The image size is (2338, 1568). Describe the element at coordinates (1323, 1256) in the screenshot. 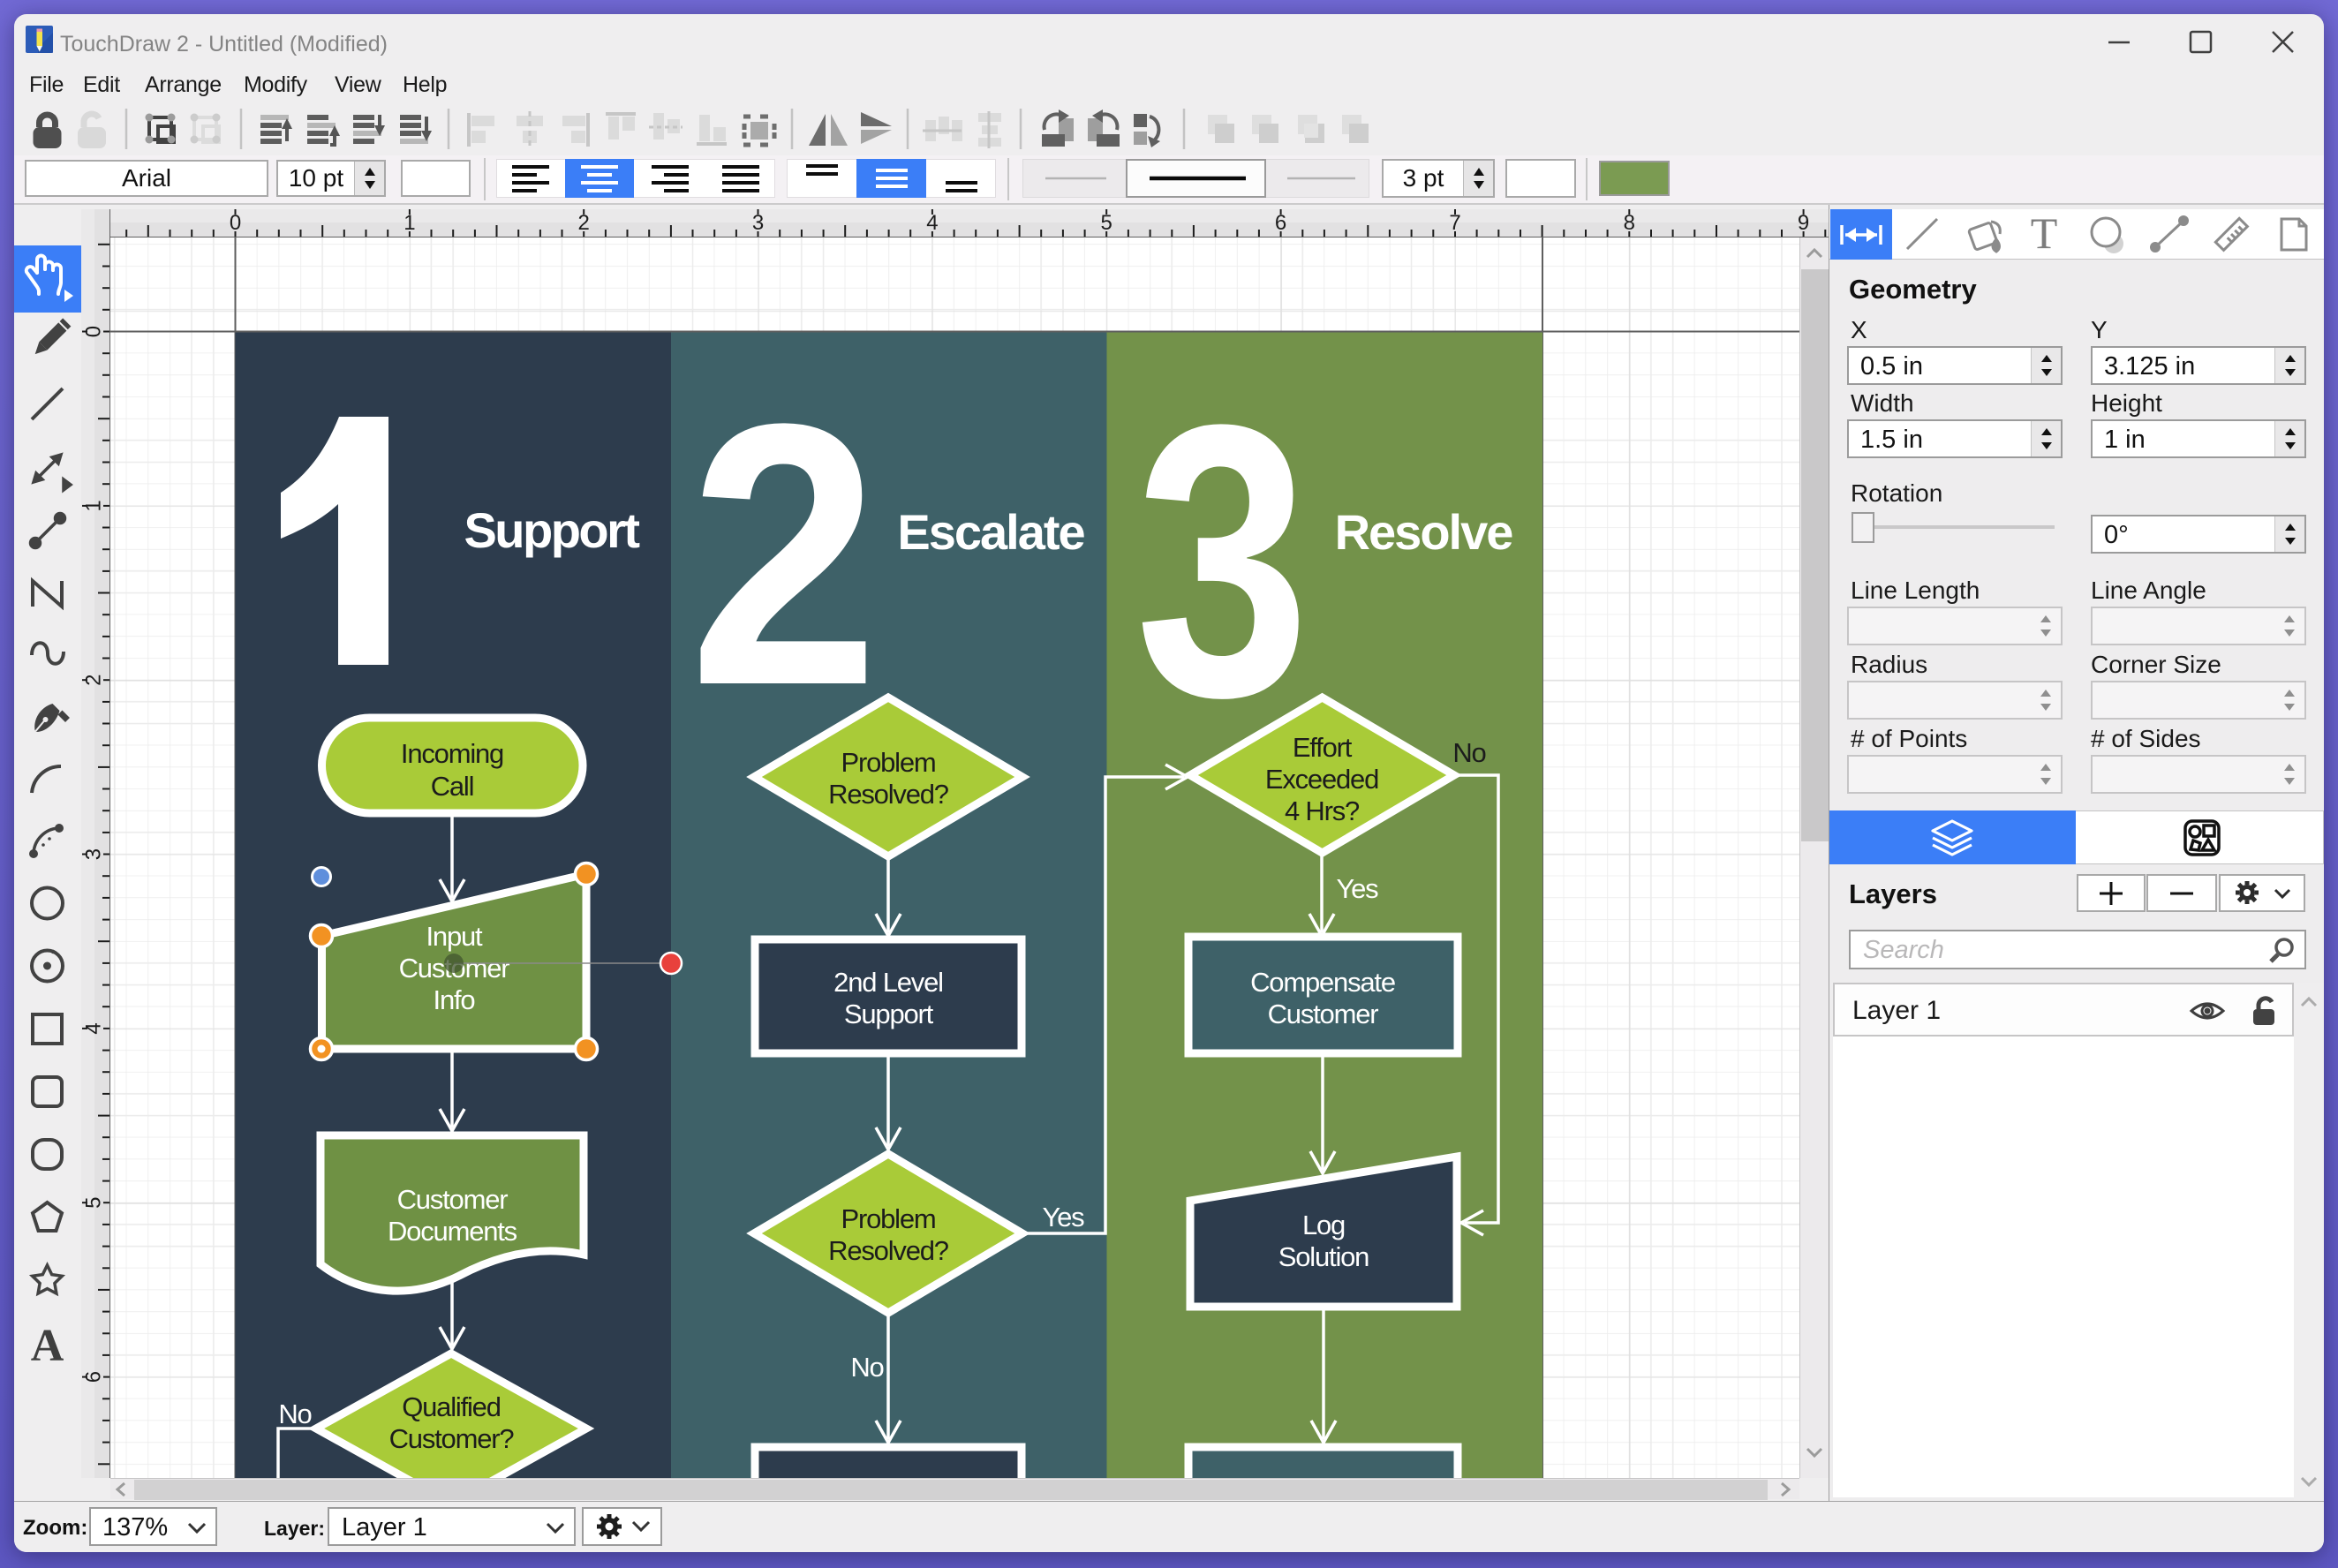

I see `svg-text: Solution` at that location.